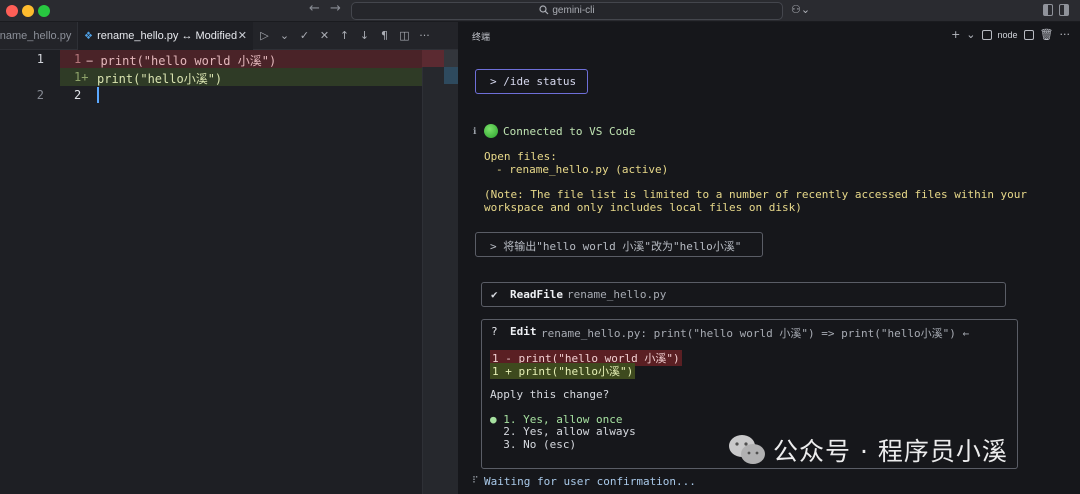 This screenshot has height=494, width=1080. Describe the element at coordinates (747, 449) in the screenshot. I see `wechat-logo-icon` at that location.